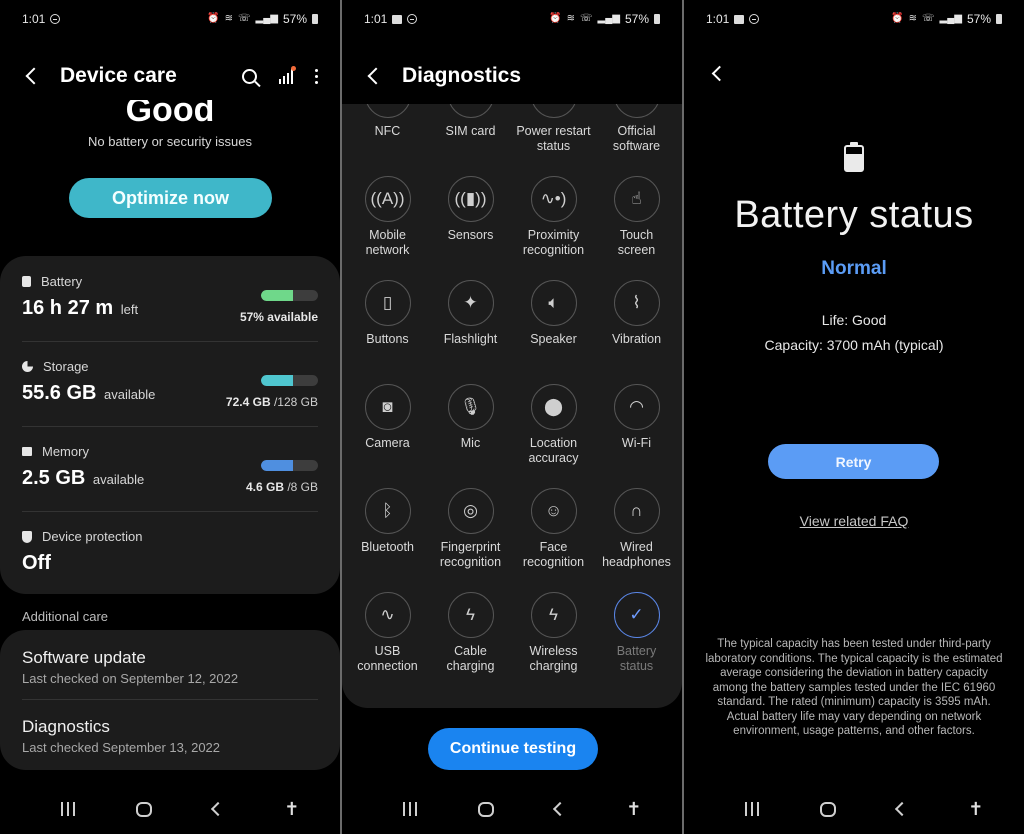  Describe the element at coordinates (553, 199) in the screenshot. I see `proximity-icon: ∿•)` at that location.